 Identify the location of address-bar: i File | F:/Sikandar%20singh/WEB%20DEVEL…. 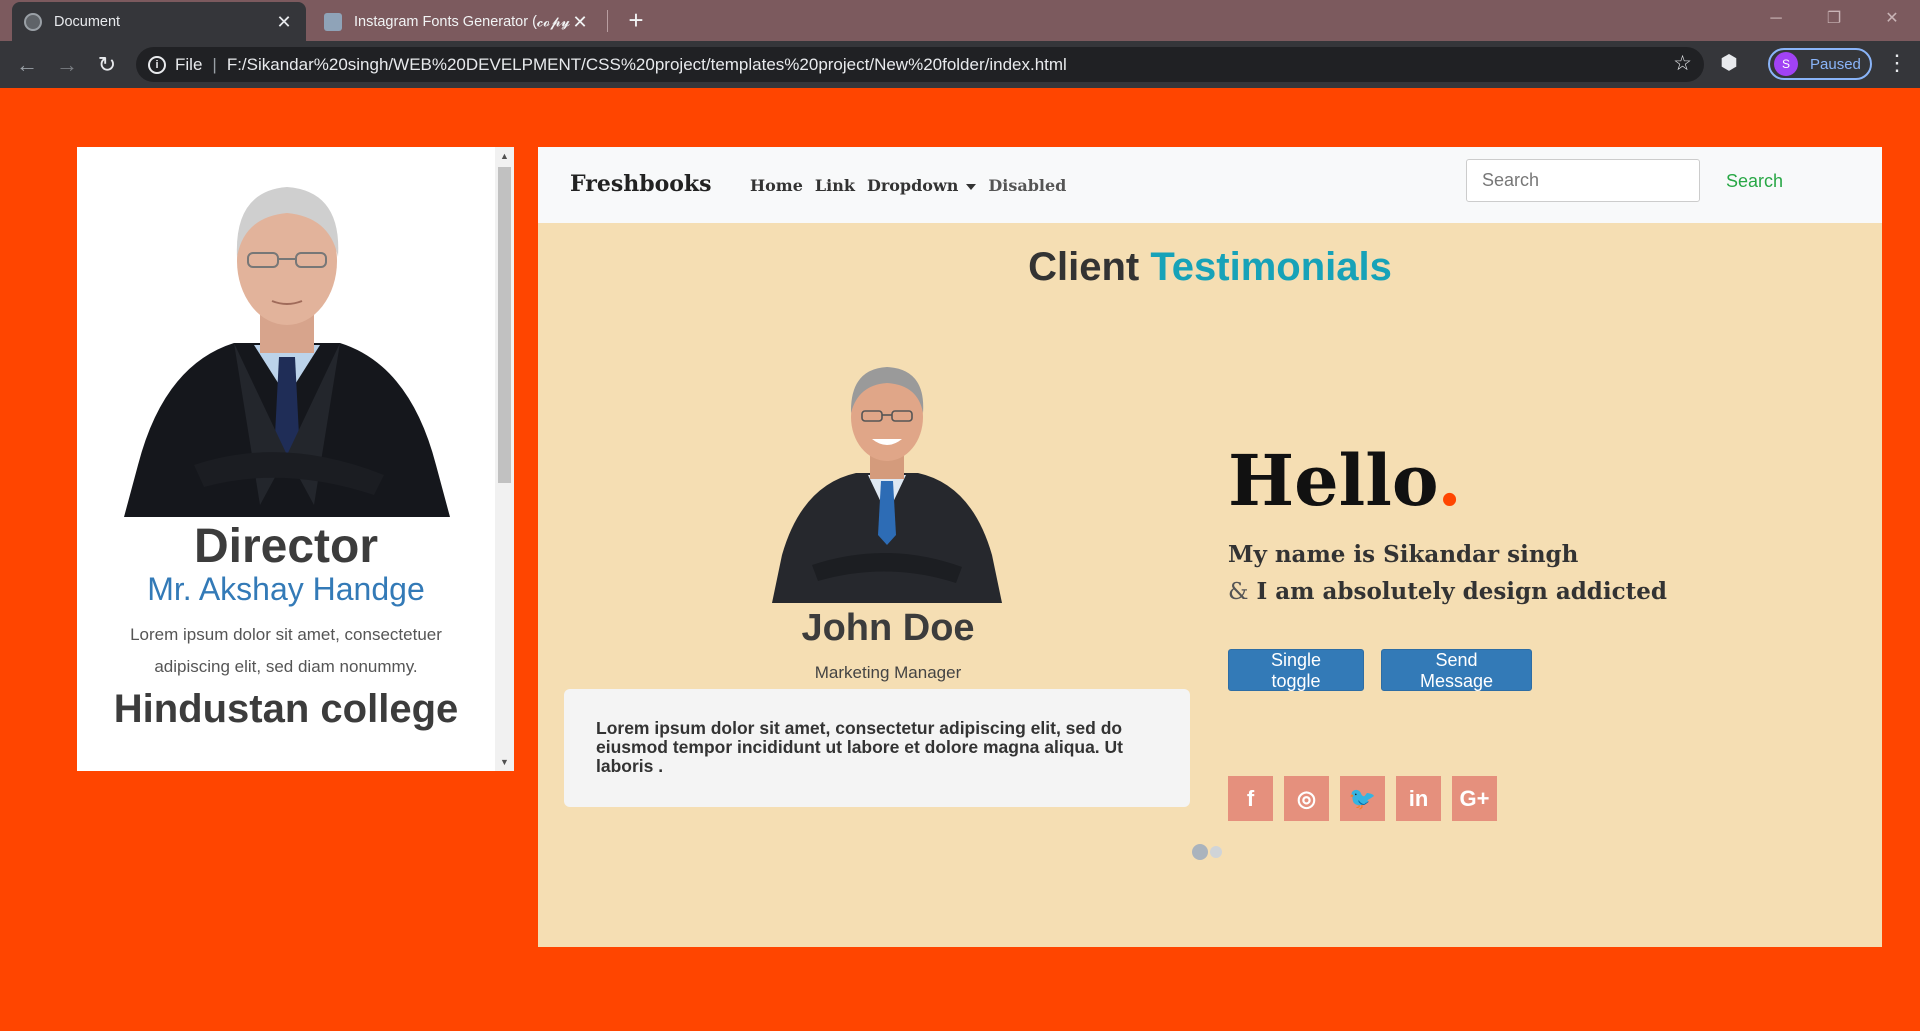
(920, 64).